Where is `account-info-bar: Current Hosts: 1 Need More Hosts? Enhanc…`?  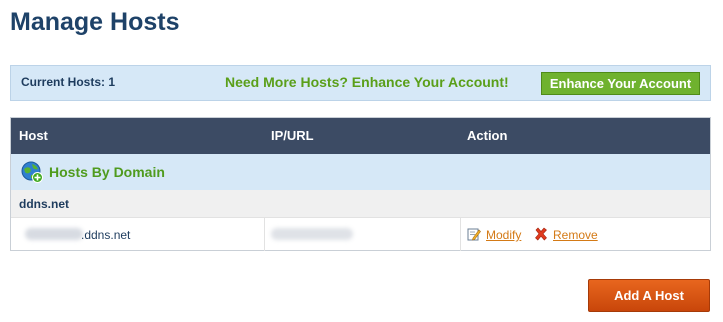 account-info-bar: Current Hosts: 1 Need More Hosts? Enhanc… is located at coordinates (360, 83).